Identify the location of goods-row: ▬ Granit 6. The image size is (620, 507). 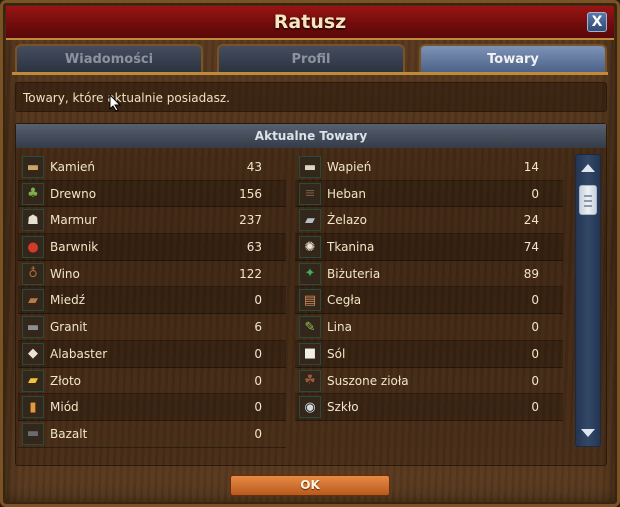
(152, 327).